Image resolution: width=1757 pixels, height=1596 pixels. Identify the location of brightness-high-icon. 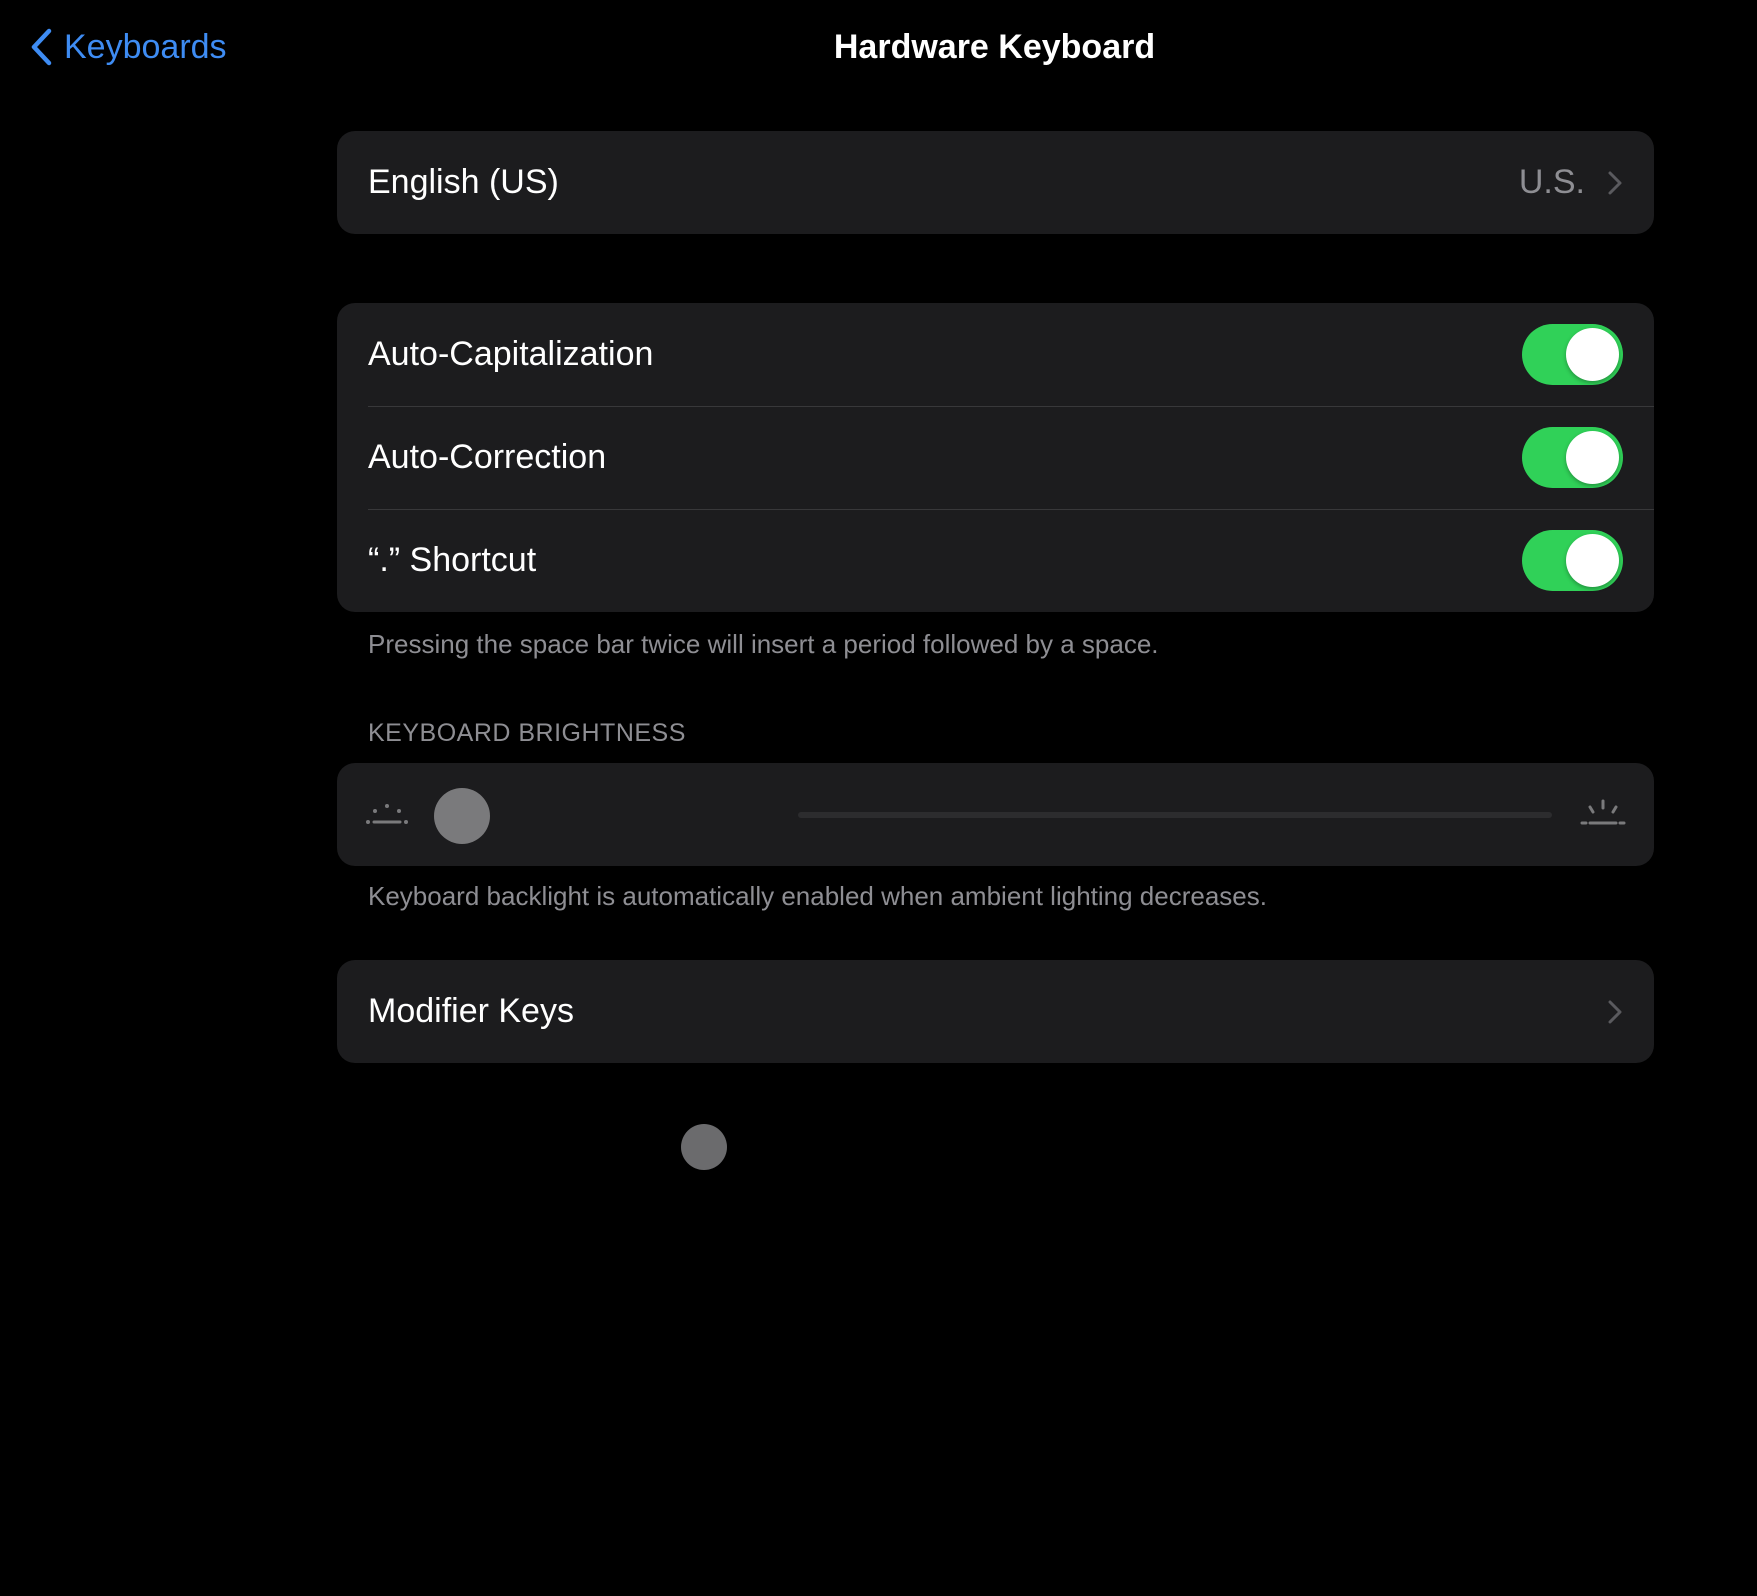
(1603, 817).